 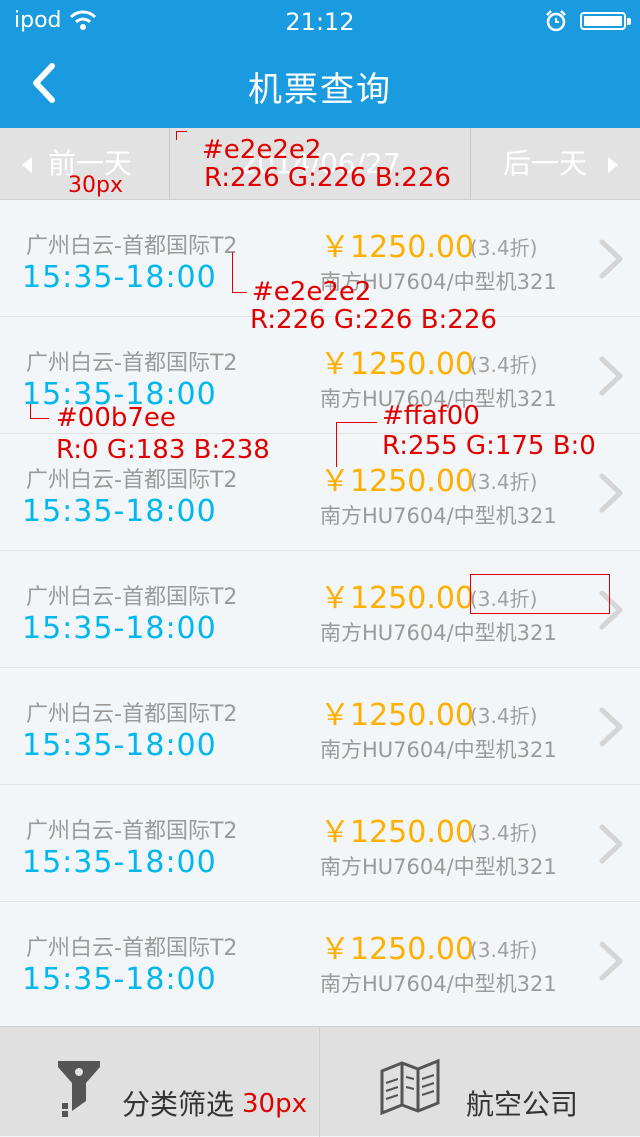 I want to click on header-bar: 机票查询, so click(x=320, y=84).